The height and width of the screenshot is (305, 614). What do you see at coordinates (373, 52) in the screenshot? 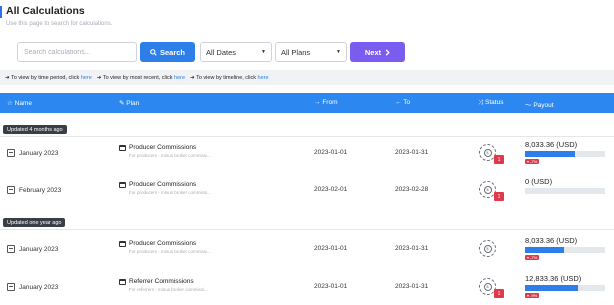
I see `next-button-label: Next` at bounding box center [373, 52].